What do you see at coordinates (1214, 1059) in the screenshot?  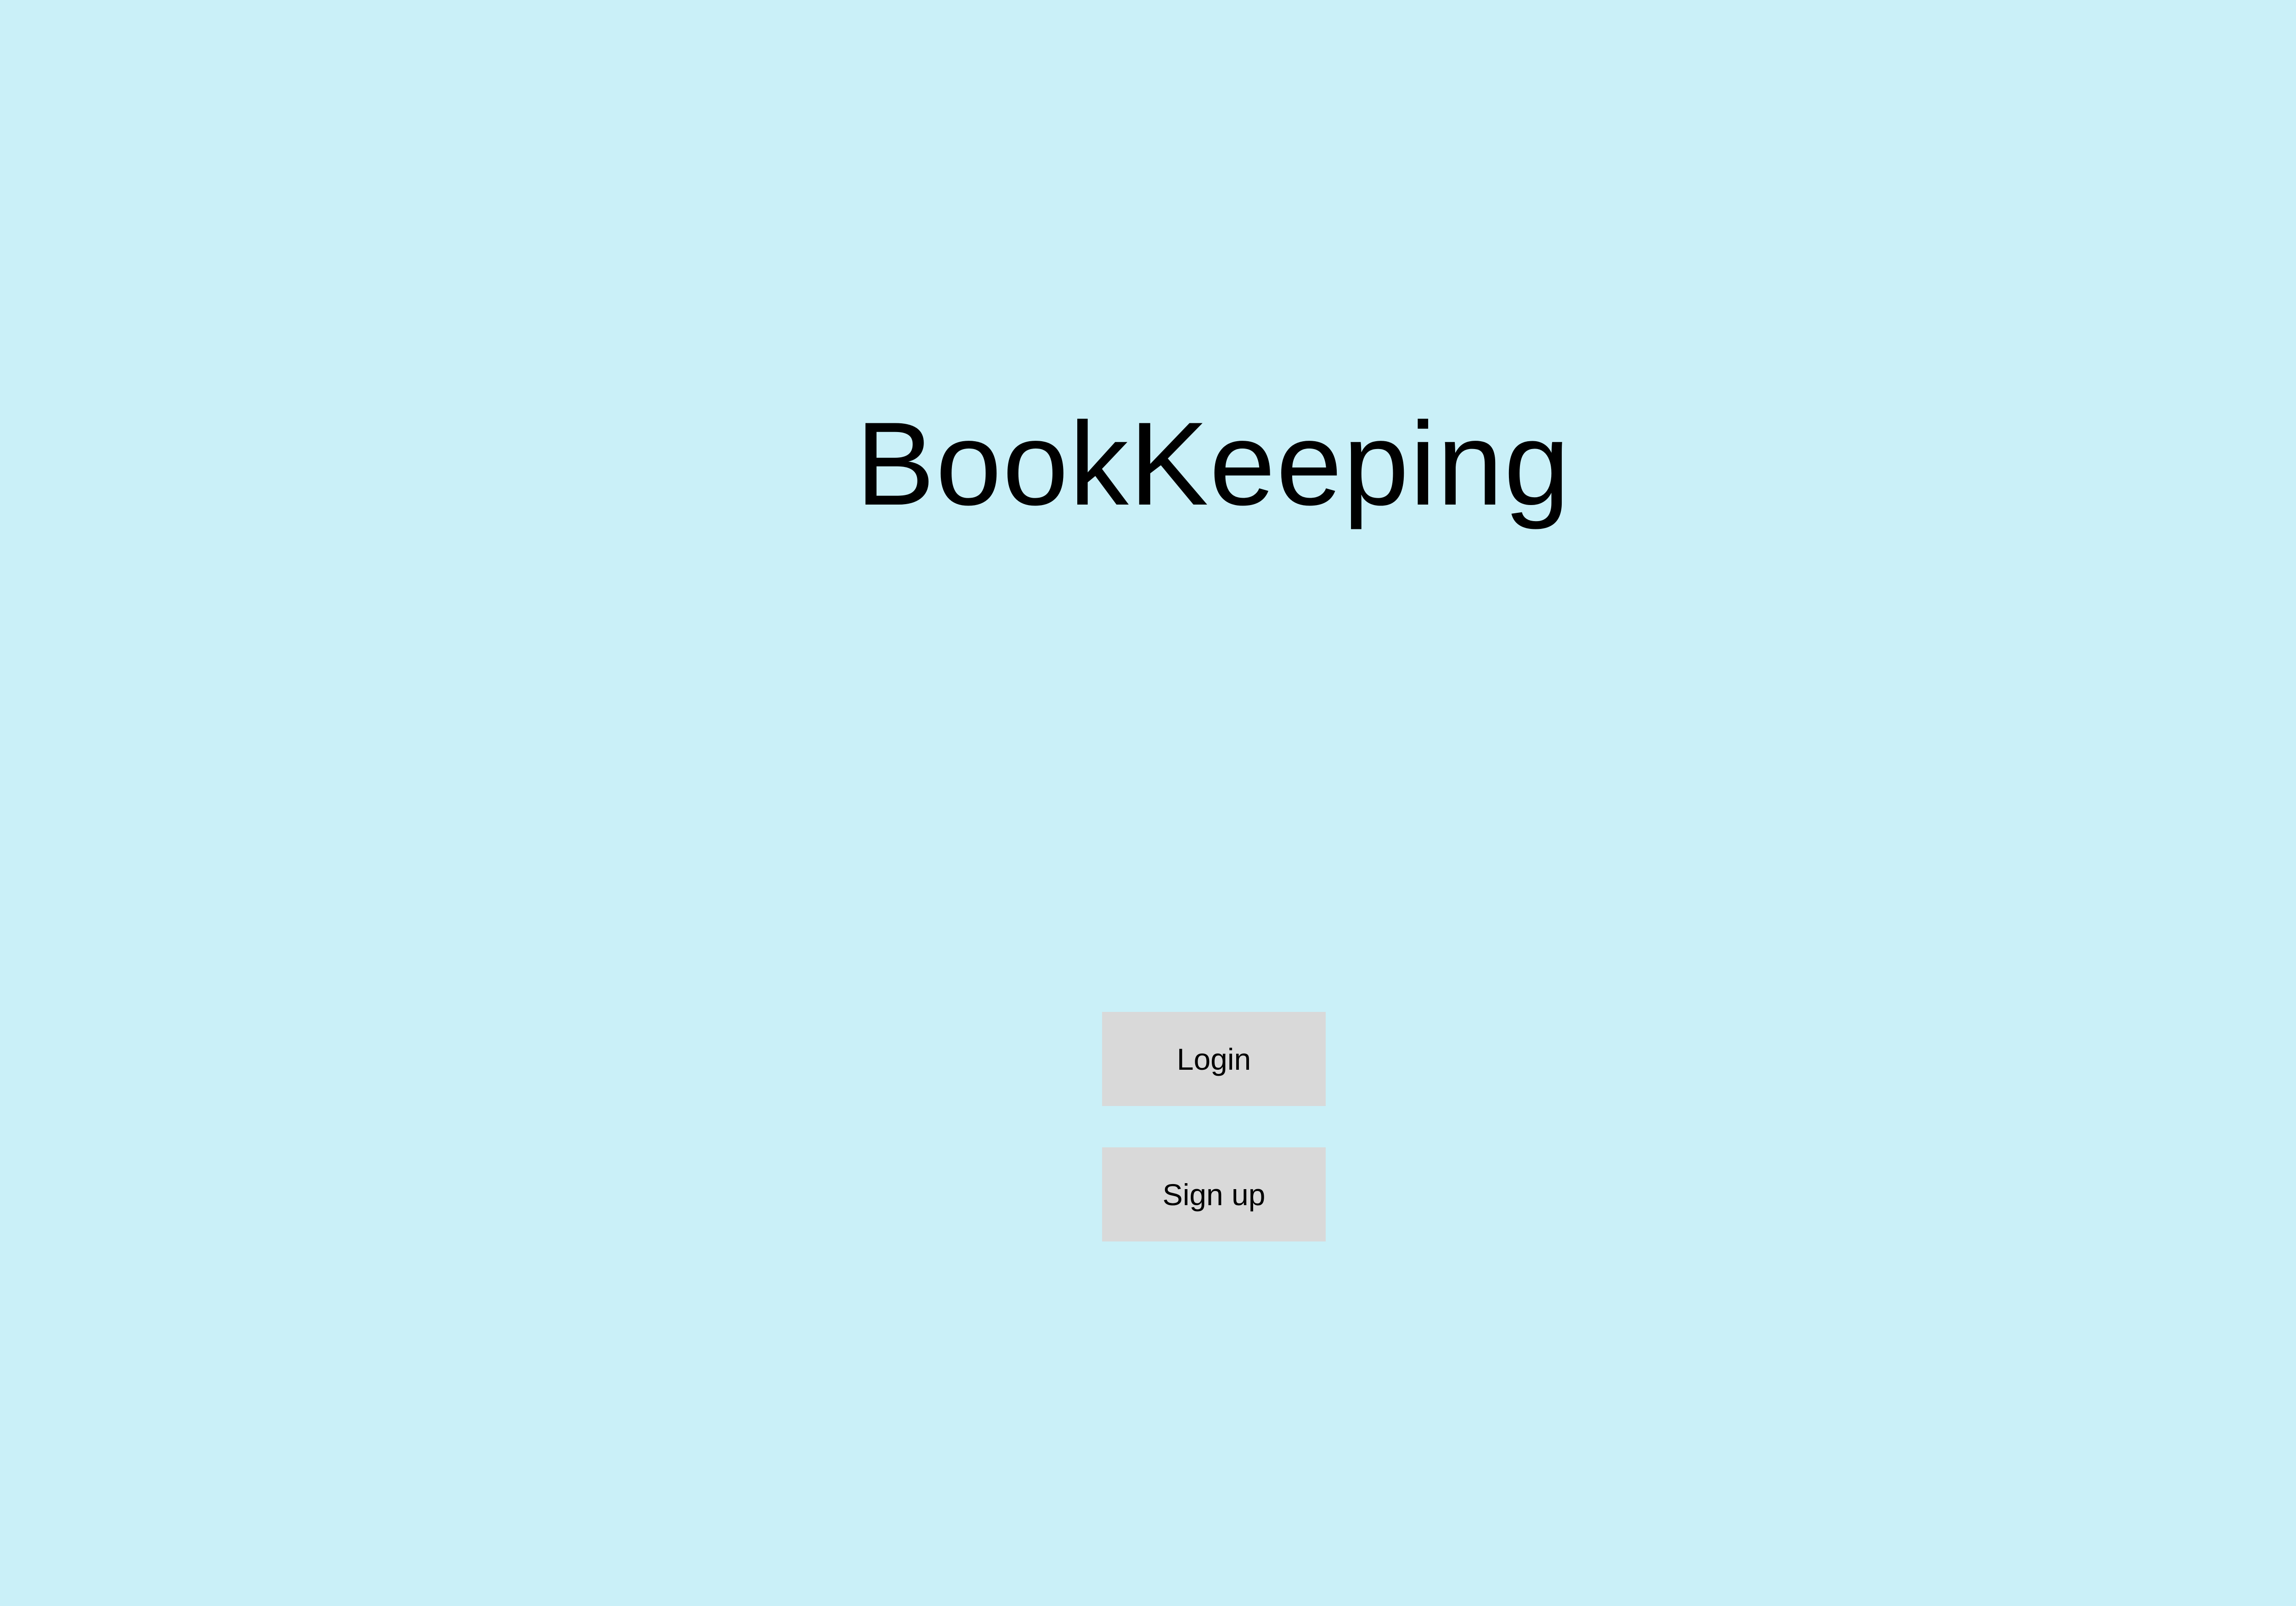 I see `login-button: Login` at bounding box center [1214, 1059].